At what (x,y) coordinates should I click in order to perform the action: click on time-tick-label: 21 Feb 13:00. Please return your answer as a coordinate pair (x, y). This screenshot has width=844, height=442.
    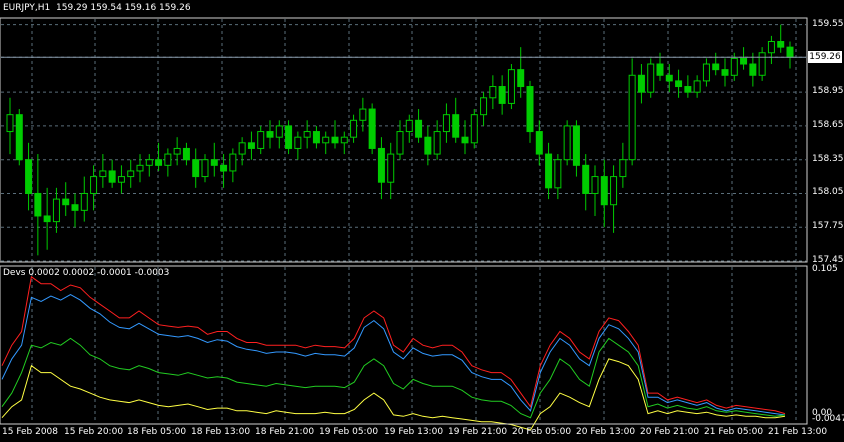
    Looking at the image, I should click on (798, 432).